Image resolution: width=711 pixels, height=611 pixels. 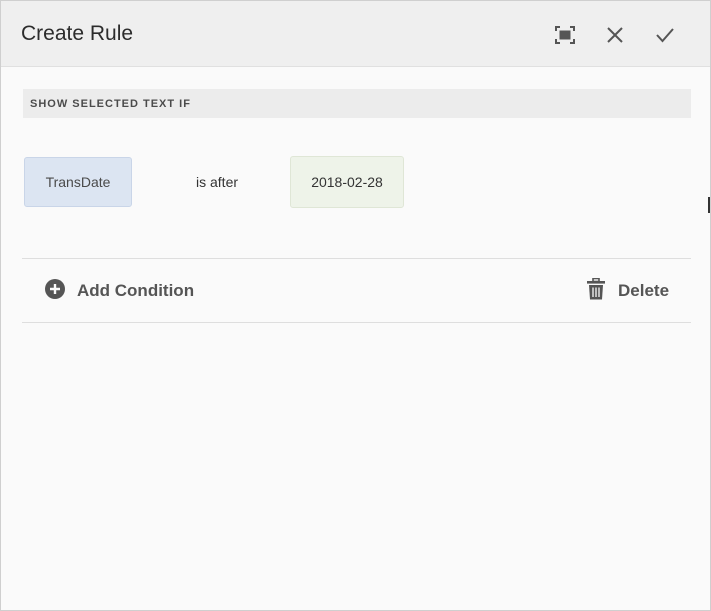 I want to click on close-icon, so click(x=615, y=35).